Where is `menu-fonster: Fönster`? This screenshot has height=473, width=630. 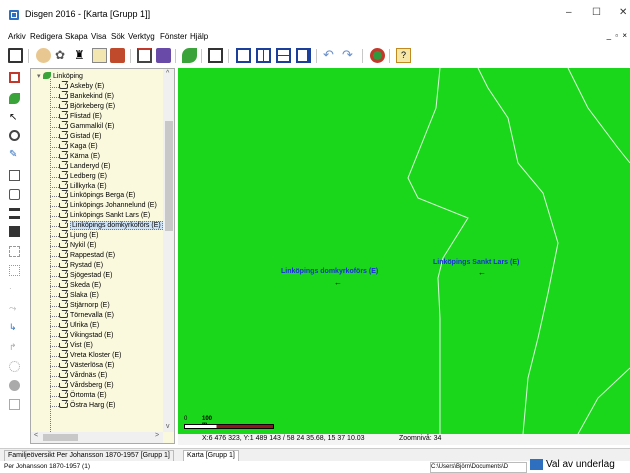
menu-fonster: Fönster is located at coordinates (173, 36).